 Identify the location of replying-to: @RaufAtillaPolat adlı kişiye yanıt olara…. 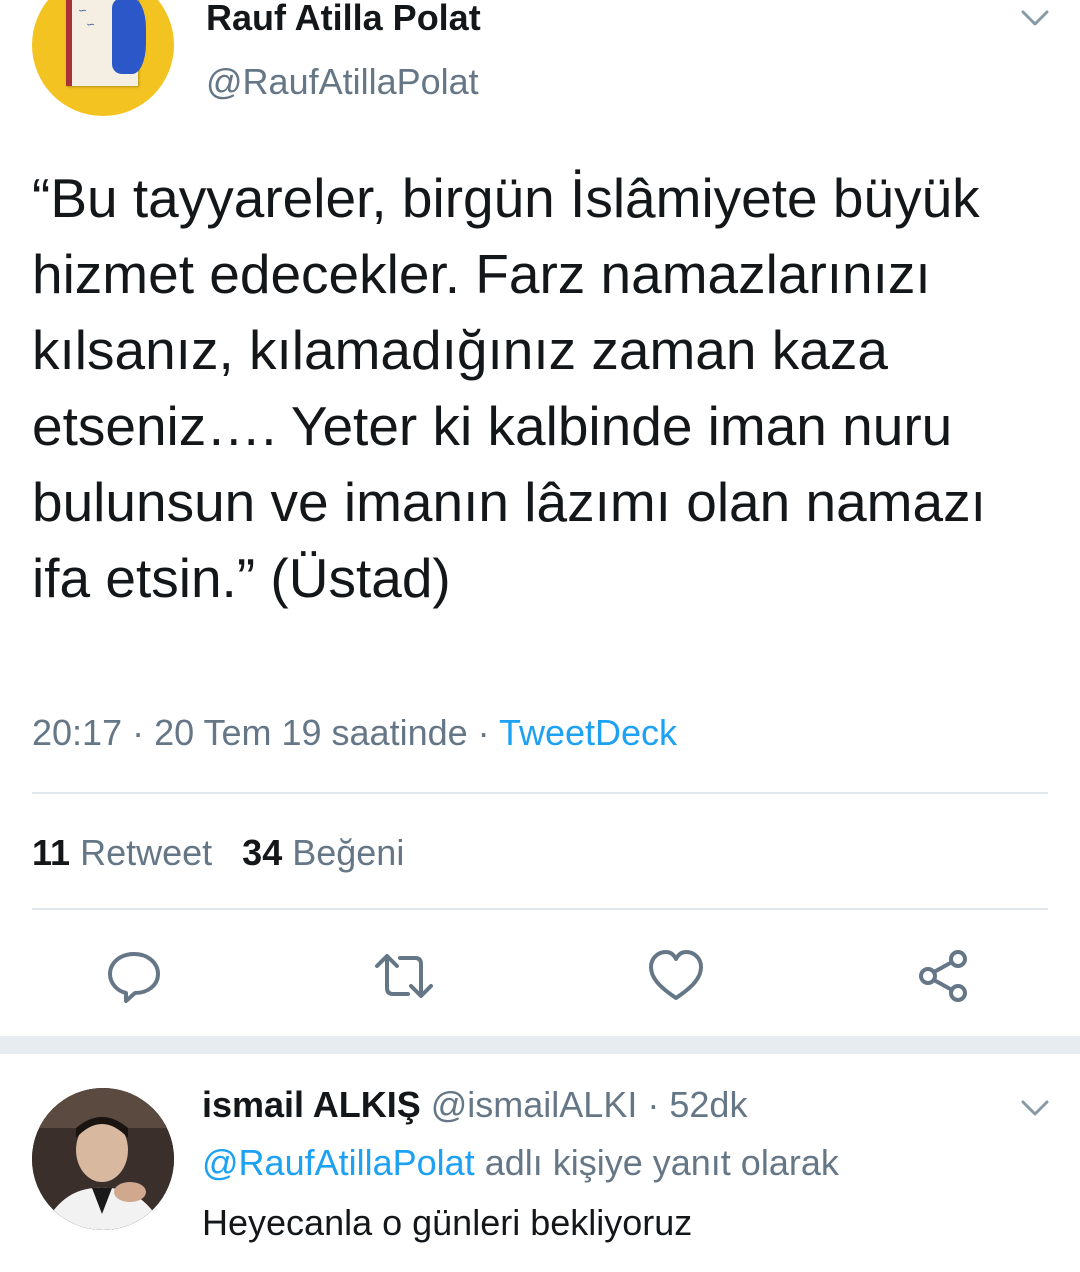
(520, 1163).